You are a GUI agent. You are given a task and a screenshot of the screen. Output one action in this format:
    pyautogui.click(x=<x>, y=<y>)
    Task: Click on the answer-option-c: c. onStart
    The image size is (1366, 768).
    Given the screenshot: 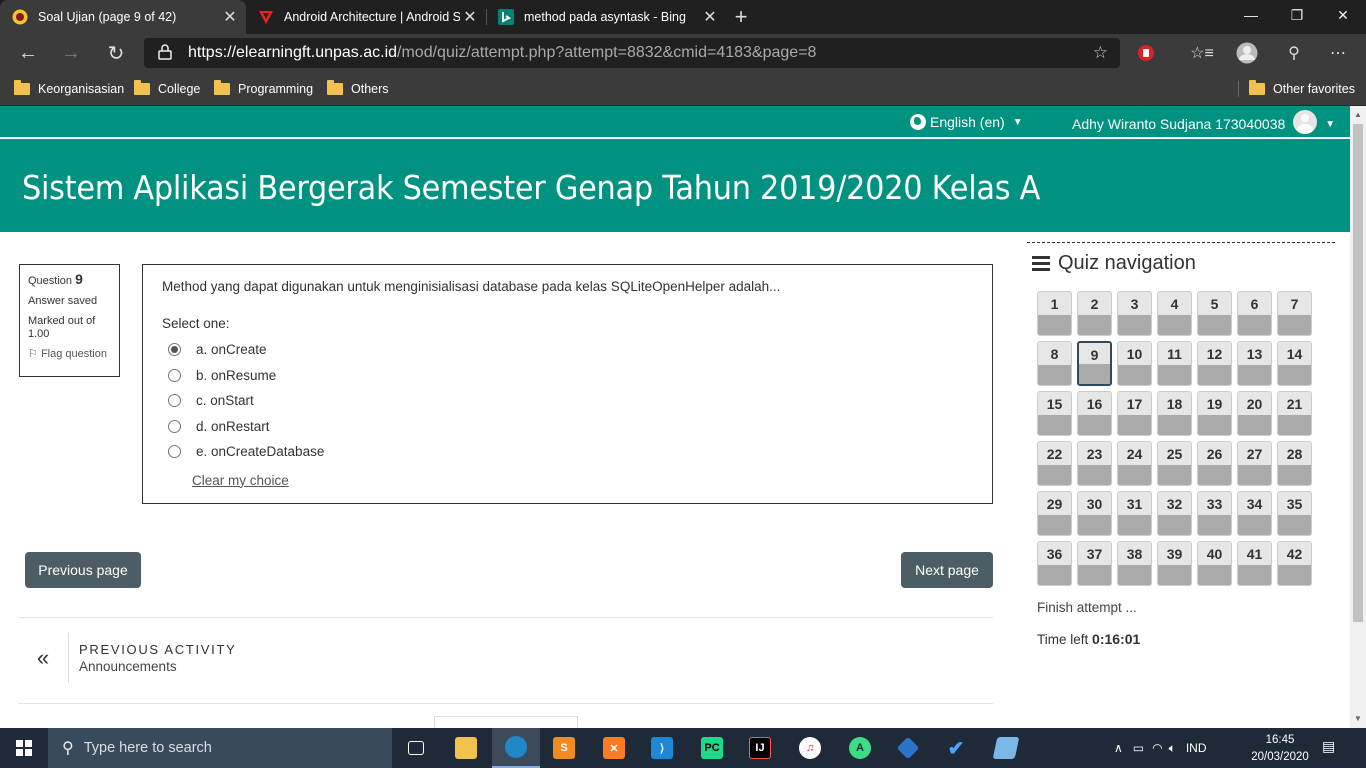 What is the action you would take?
    pyautogui.click(x=567, y=401)
    